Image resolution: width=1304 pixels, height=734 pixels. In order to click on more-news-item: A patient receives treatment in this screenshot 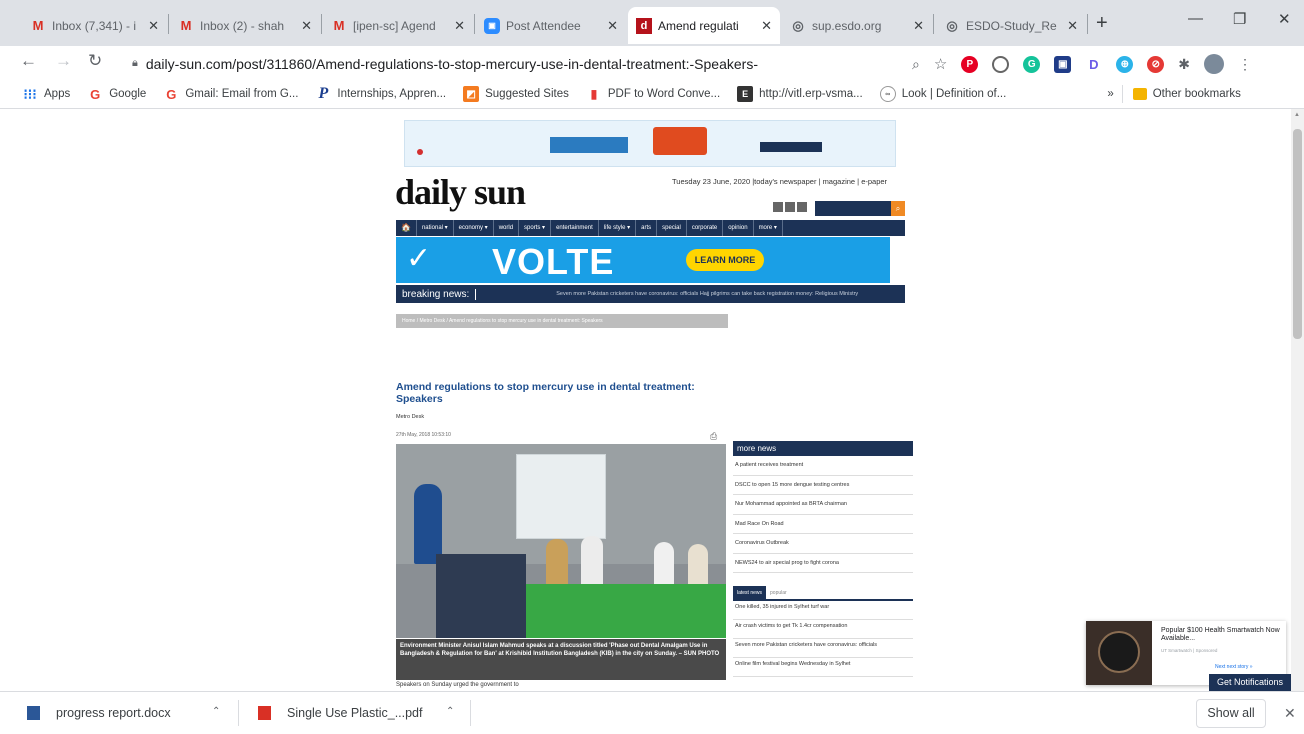, I will do `click(823, 466)`.